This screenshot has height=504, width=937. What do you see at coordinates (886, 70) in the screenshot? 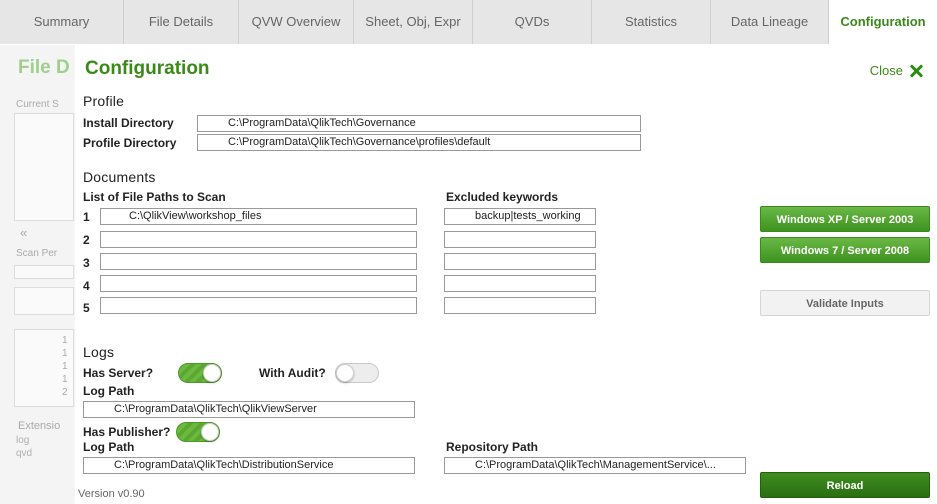
I see `close-label: Close` at bounding box center [886, 70].